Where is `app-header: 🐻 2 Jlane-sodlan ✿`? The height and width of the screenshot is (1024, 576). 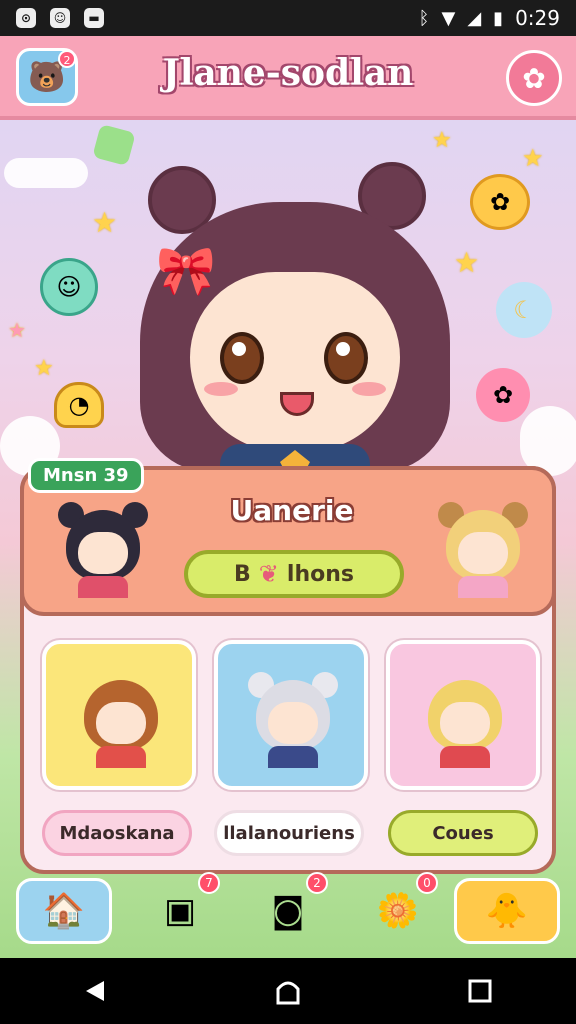
app-header: 🐻 2 Jlane-sodlan ✿ is located at coordinates (288, 78).